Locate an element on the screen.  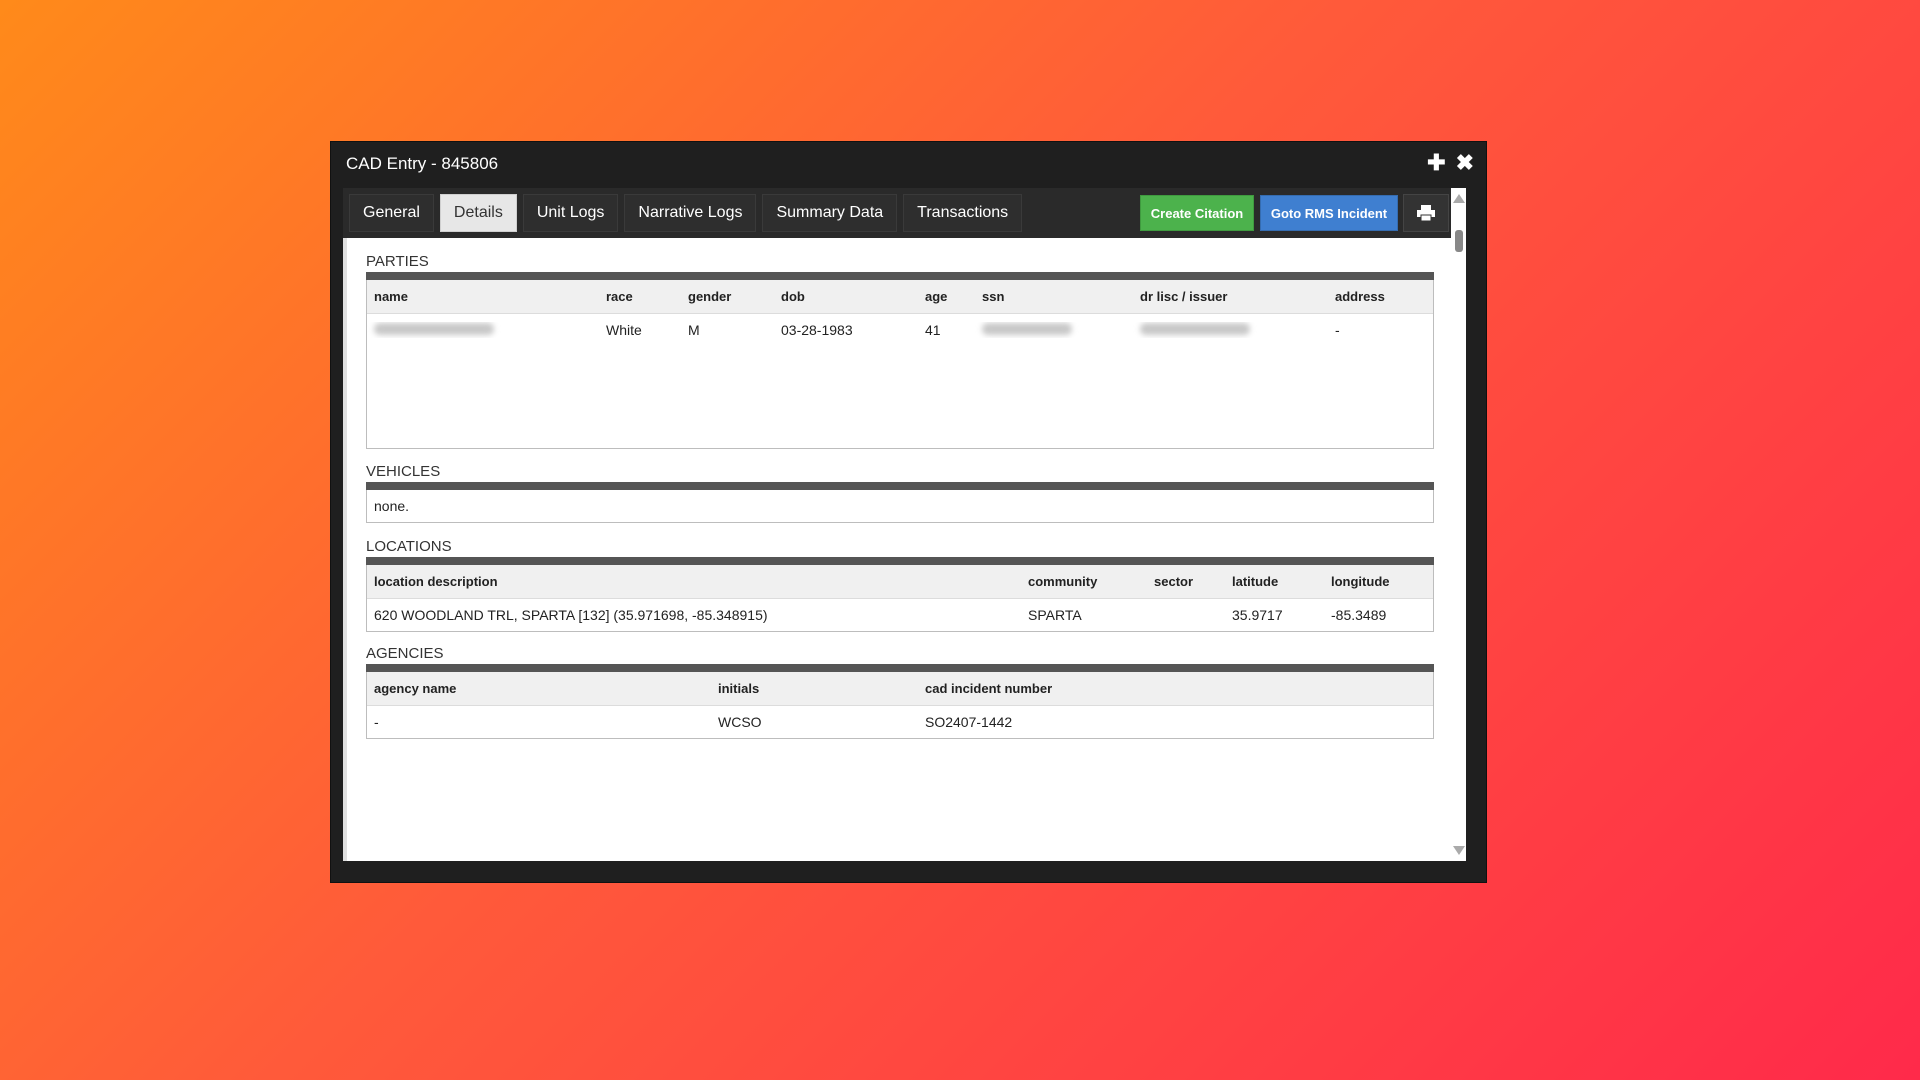
vehicles-title: VEHICLES is located at coordinates (403, 471).